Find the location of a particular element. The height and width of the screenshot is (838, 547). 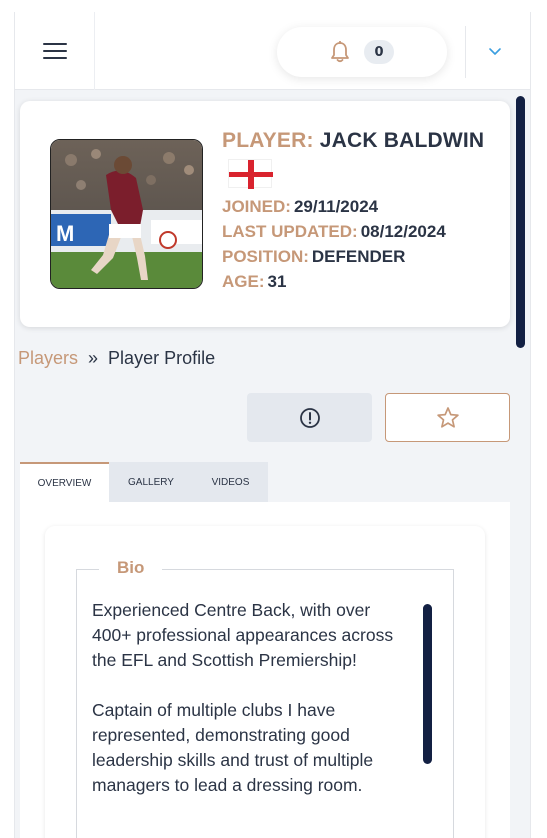

report-button is located at coordinates (309, 417).